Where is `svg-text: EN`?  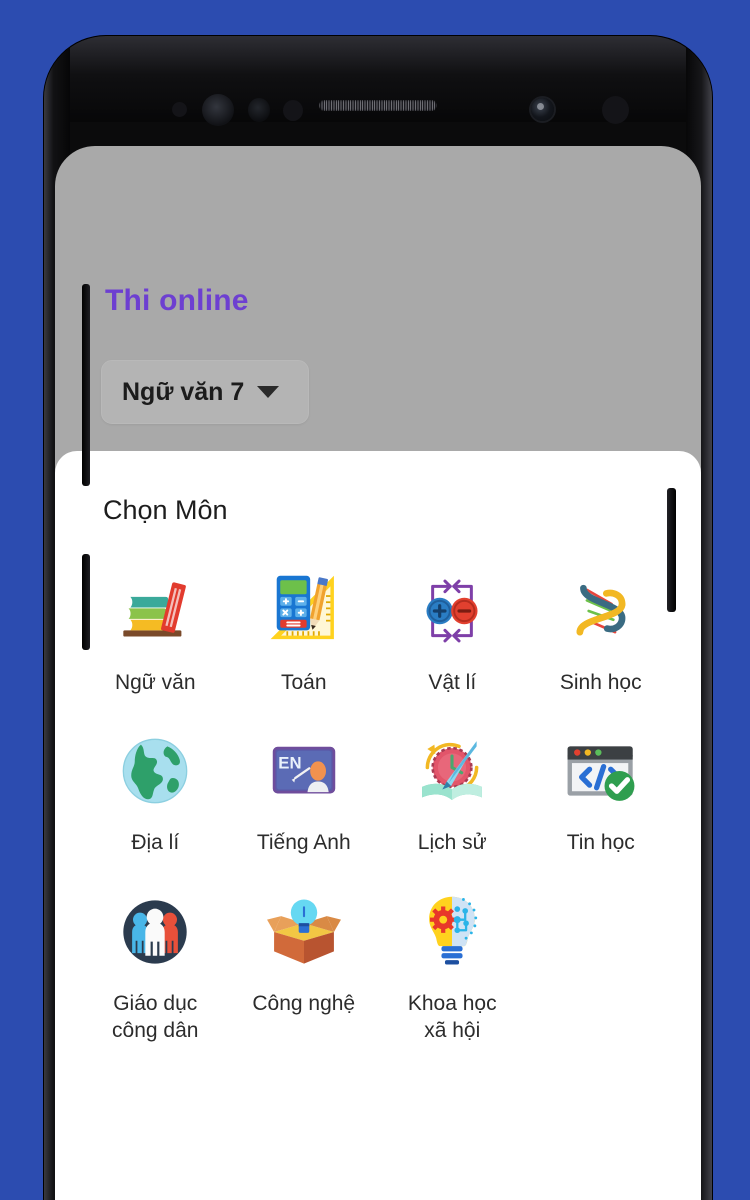
svg-text: EN is located at coordinates (289, 763).